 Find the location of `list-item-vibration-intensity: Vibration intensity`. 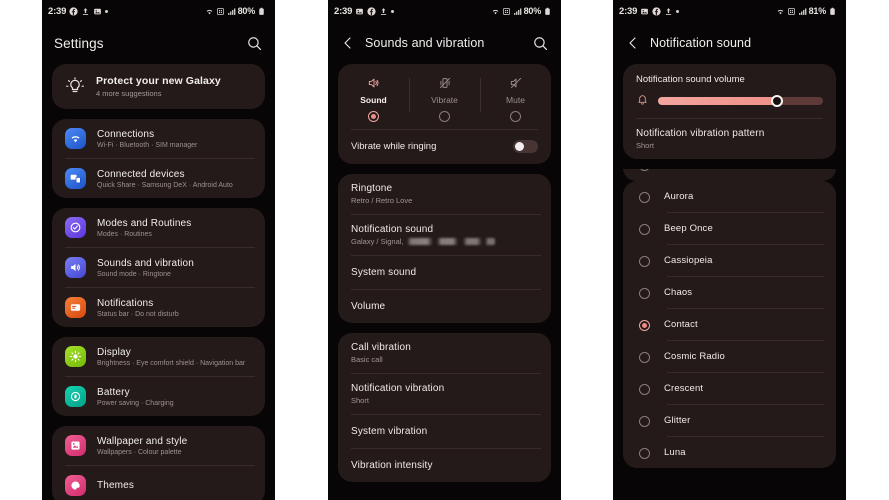

list-item-vibration-intensity: Vibration intensity is located at coordinates (444, 465).